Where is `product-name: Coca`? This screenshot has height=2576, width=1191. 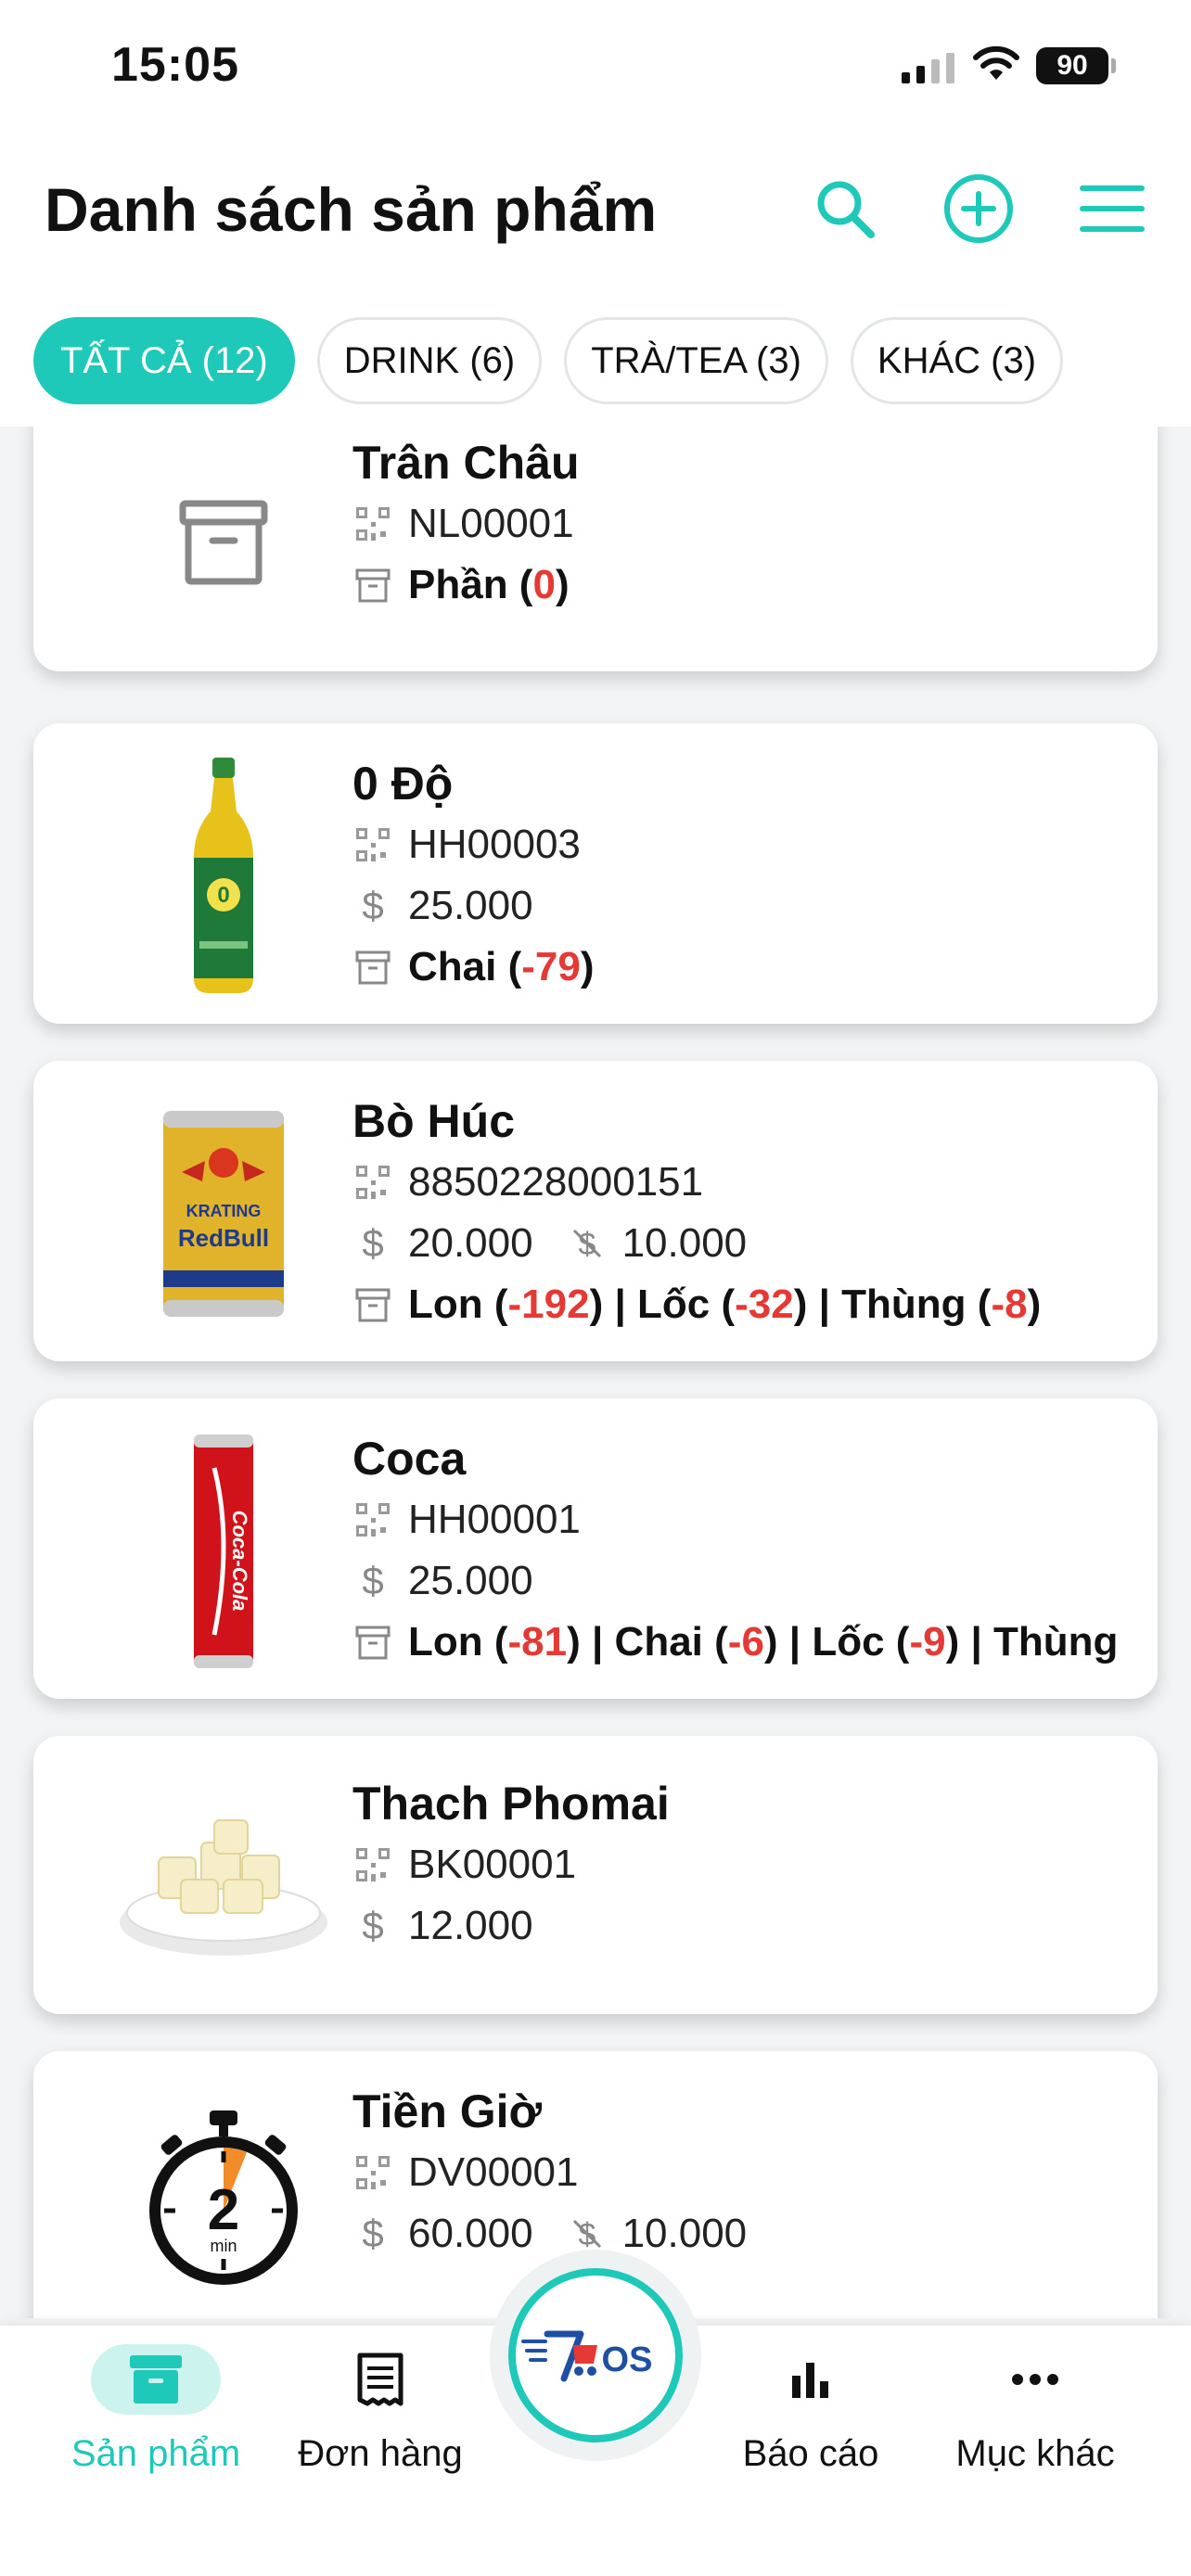 product-name: Coca is located at coordinates (409, 1459).